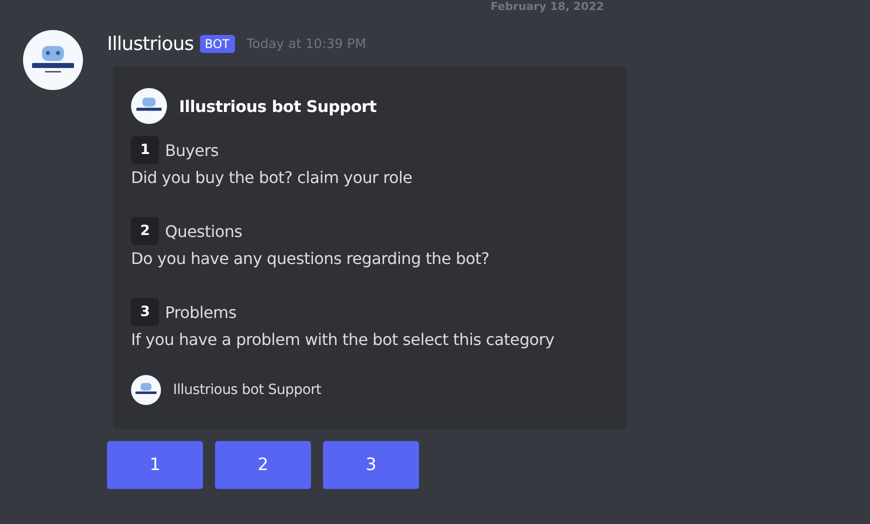 The width and height of the screenshot is (870, 524). Describe the element at coordinates (547, 6) in the screenshot. I see `date-divider: February 18, 2022` at that location.